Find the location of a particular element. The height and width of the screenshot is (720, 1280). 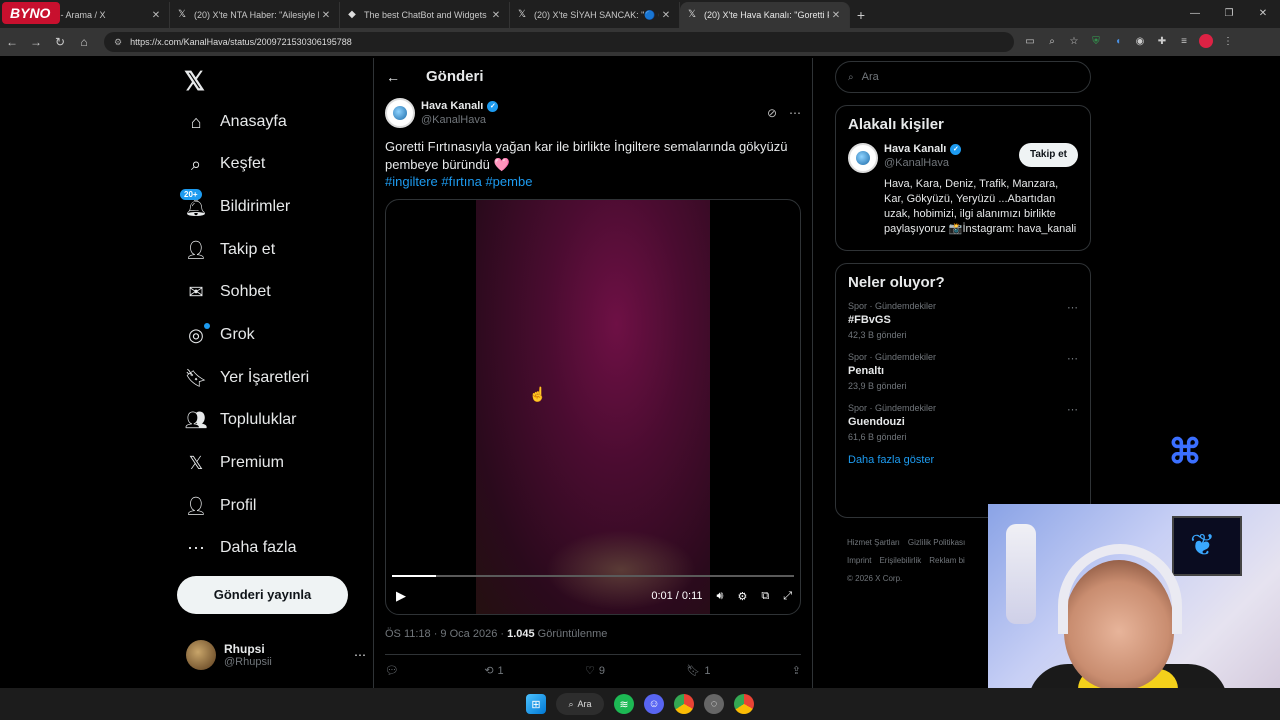

nav-more: ⋯ Daha fazla is located at coordinates (240, 548).